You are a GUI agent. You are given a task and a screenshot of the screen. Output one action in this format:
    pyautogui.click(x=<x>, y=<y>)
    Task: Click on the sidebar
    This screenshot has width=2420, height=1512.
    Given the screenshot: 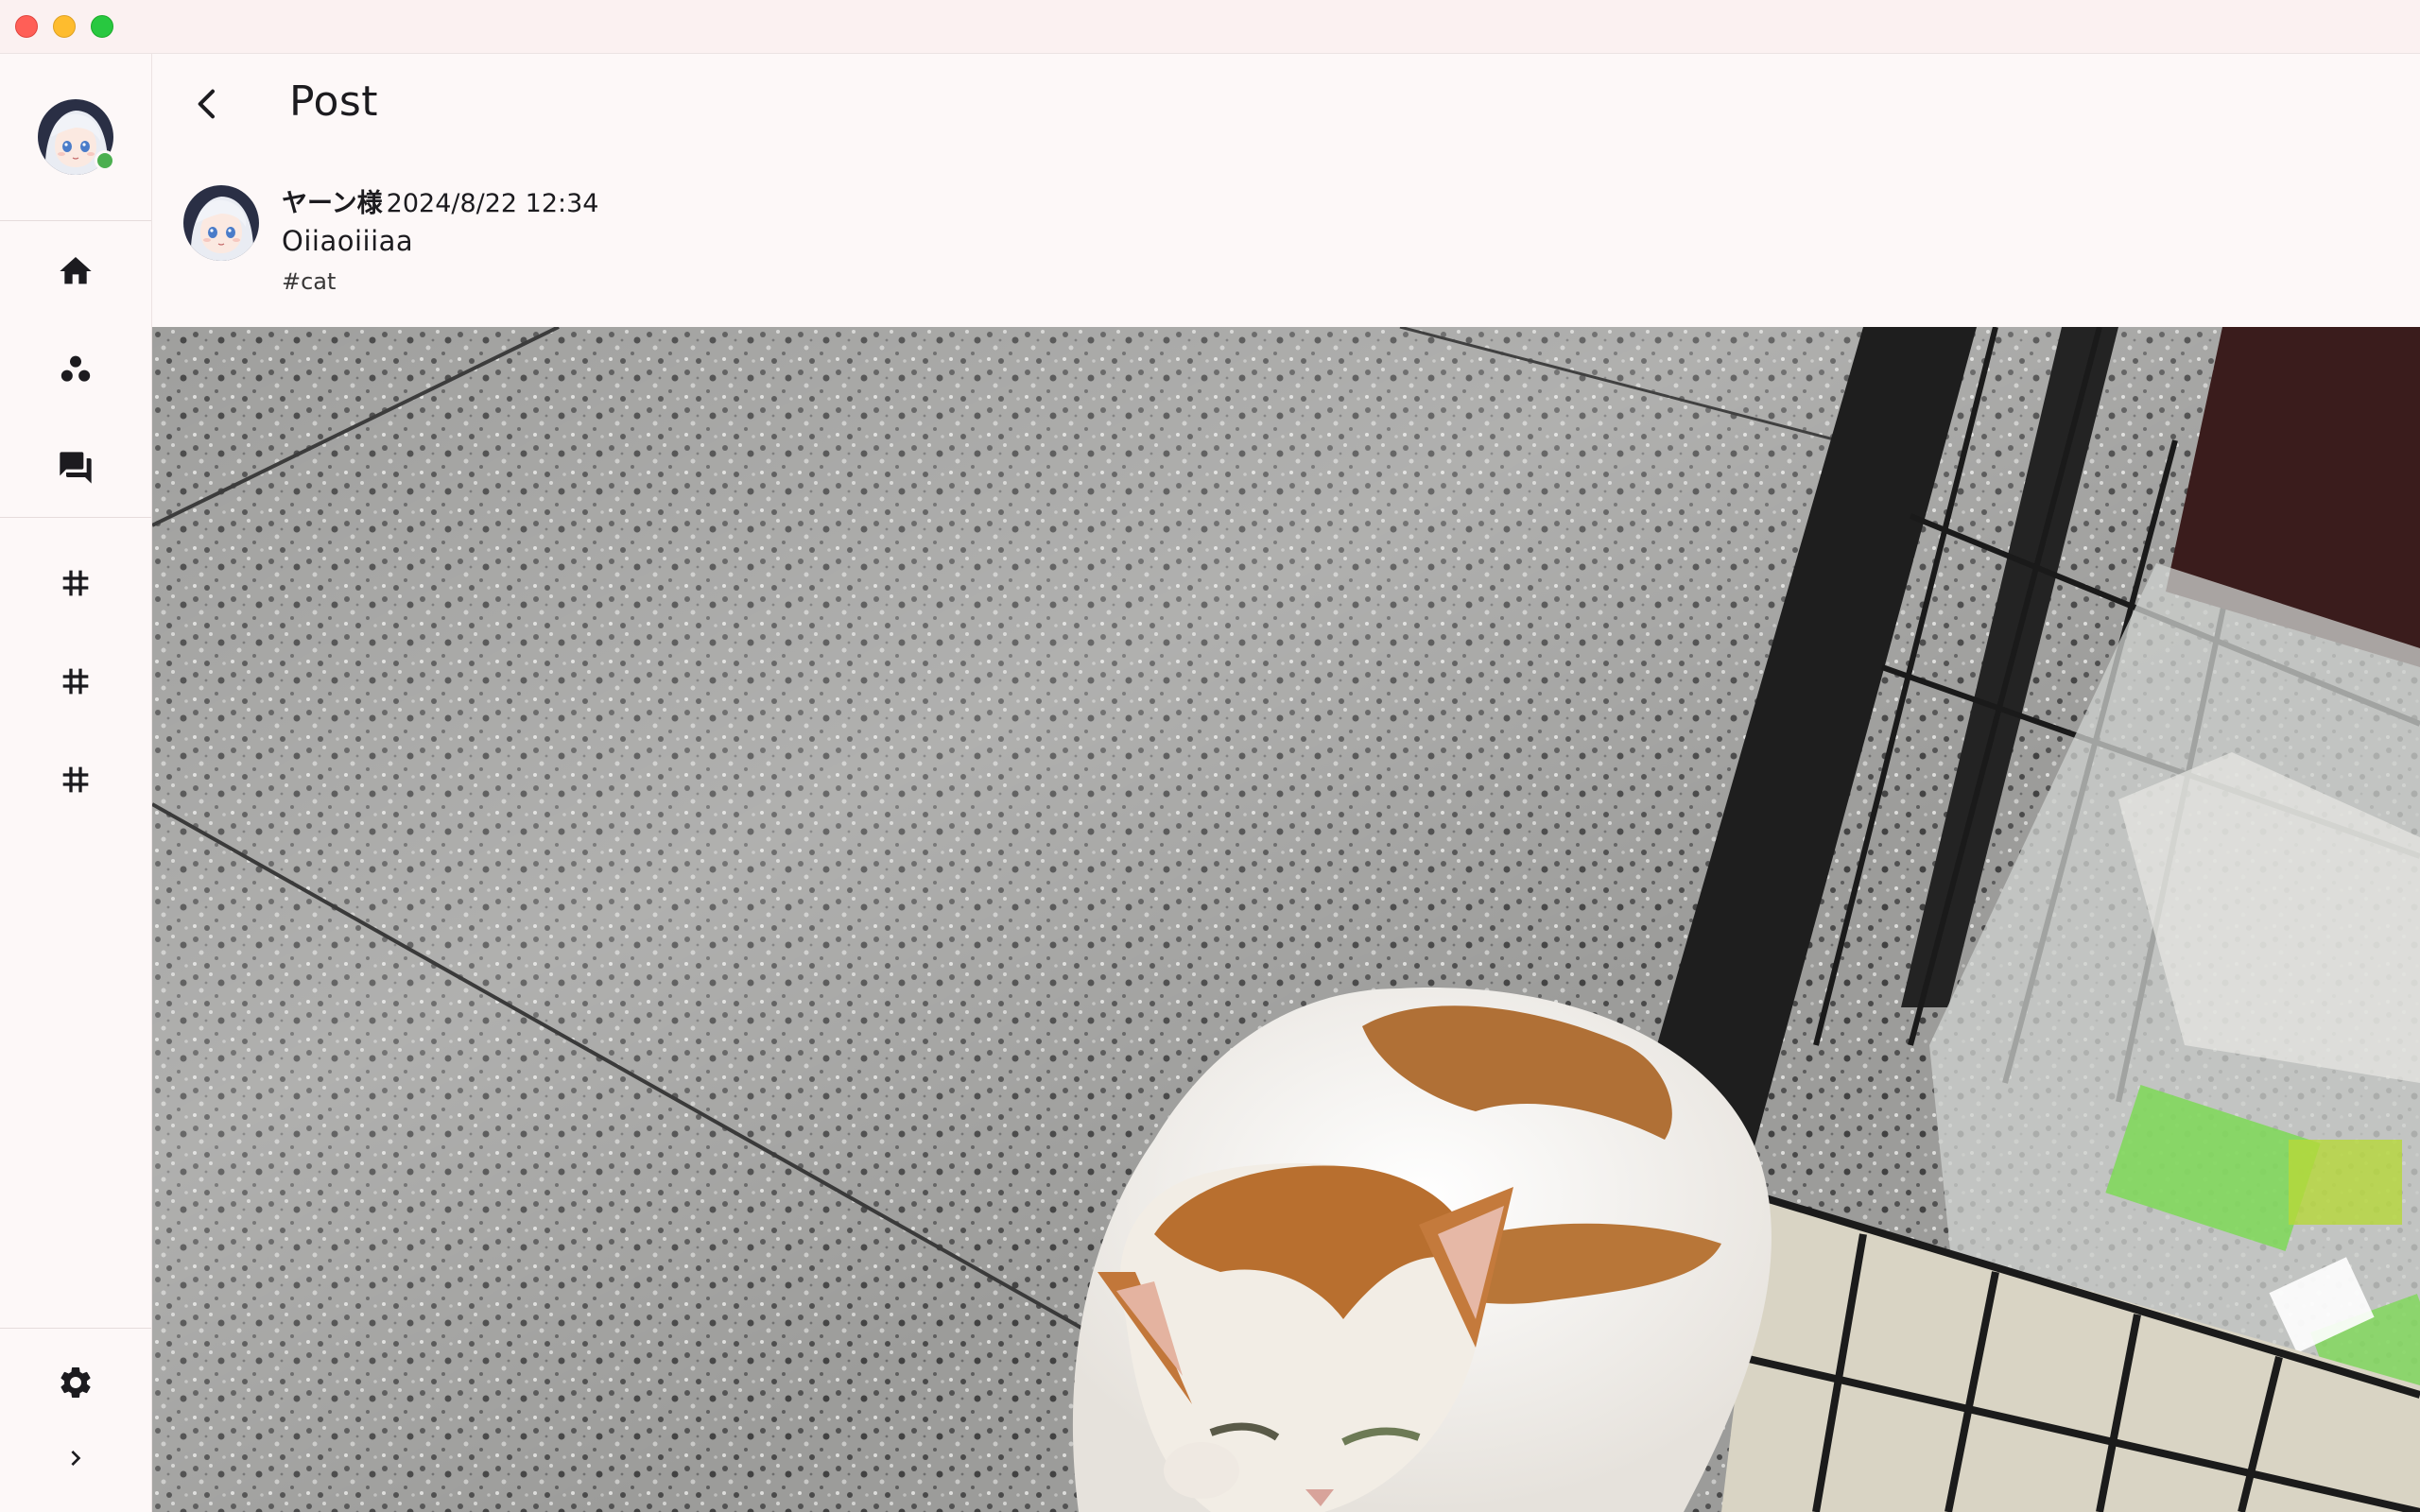 What is the action you would take?
    pyautogui.click(x=76, y=783)
    